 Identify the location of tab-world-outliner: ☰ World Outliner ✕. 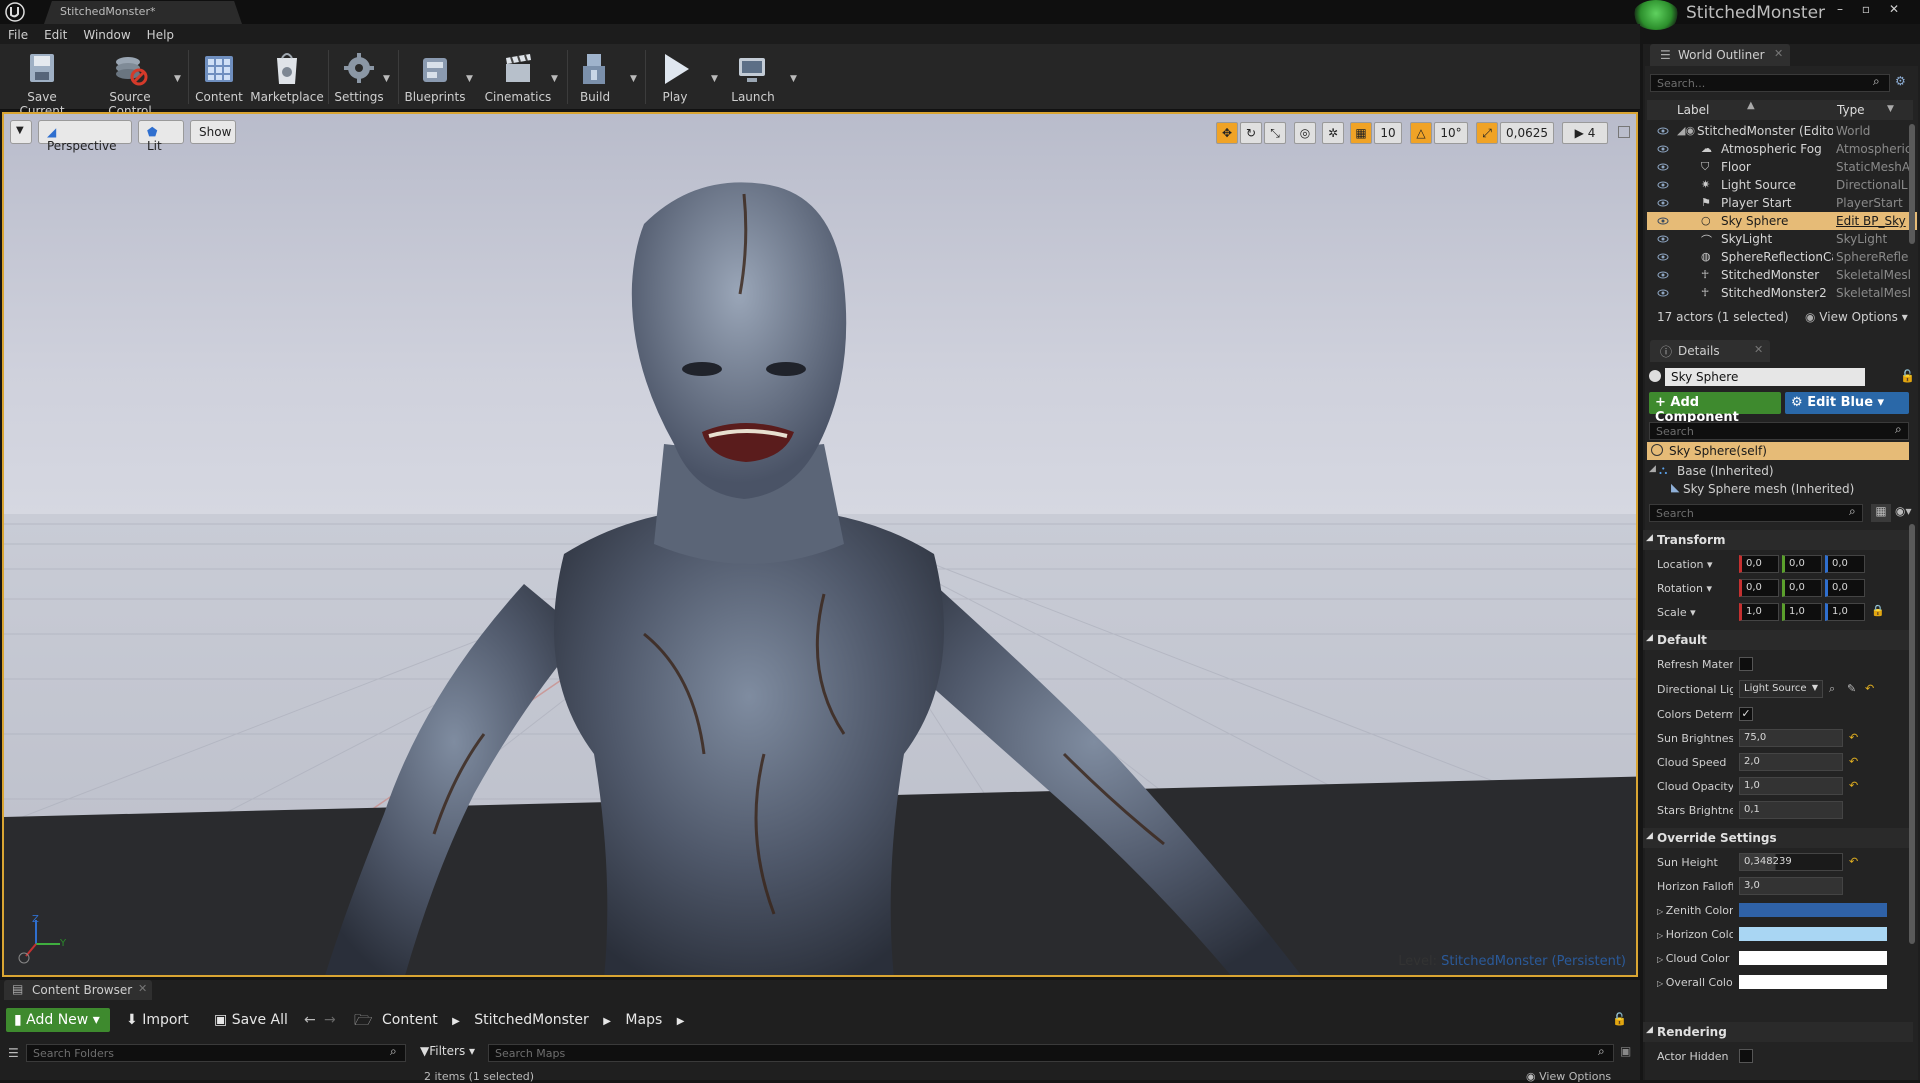
(1720, 55).